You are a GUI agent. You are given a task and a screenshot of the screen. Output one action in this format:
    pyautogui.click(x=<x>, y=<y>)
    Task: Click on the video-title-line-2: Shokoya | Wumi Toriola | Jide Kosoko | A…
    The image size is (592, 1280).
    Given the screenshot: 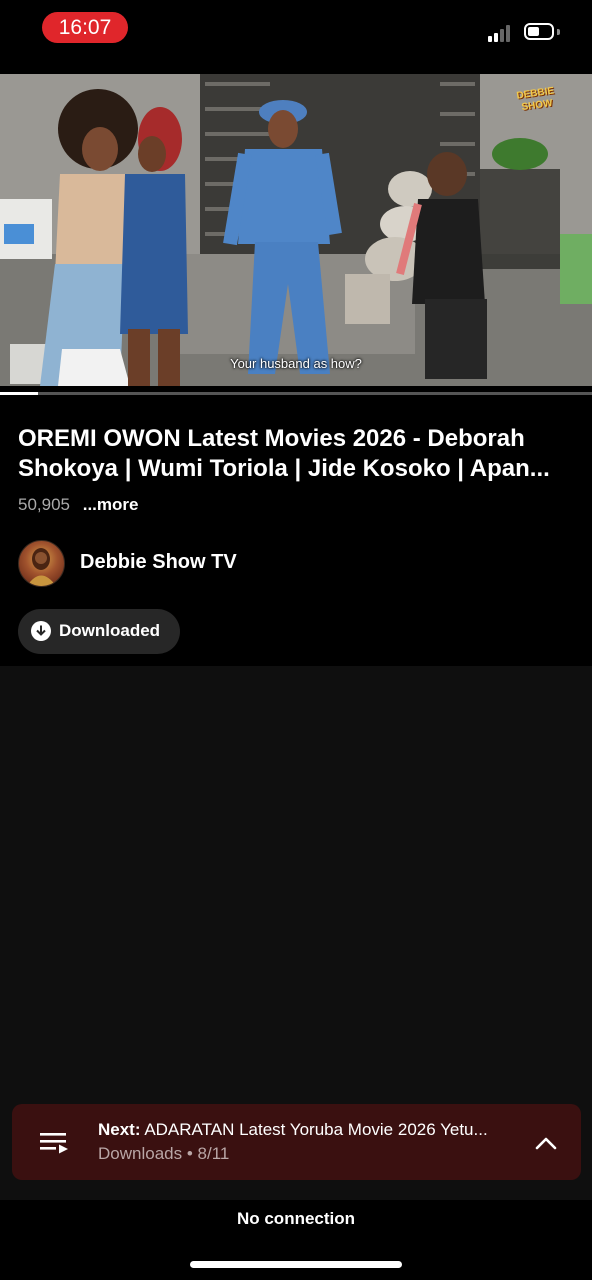 What is the action you would take?
    pyautogui.click(x=284, y=468)
    